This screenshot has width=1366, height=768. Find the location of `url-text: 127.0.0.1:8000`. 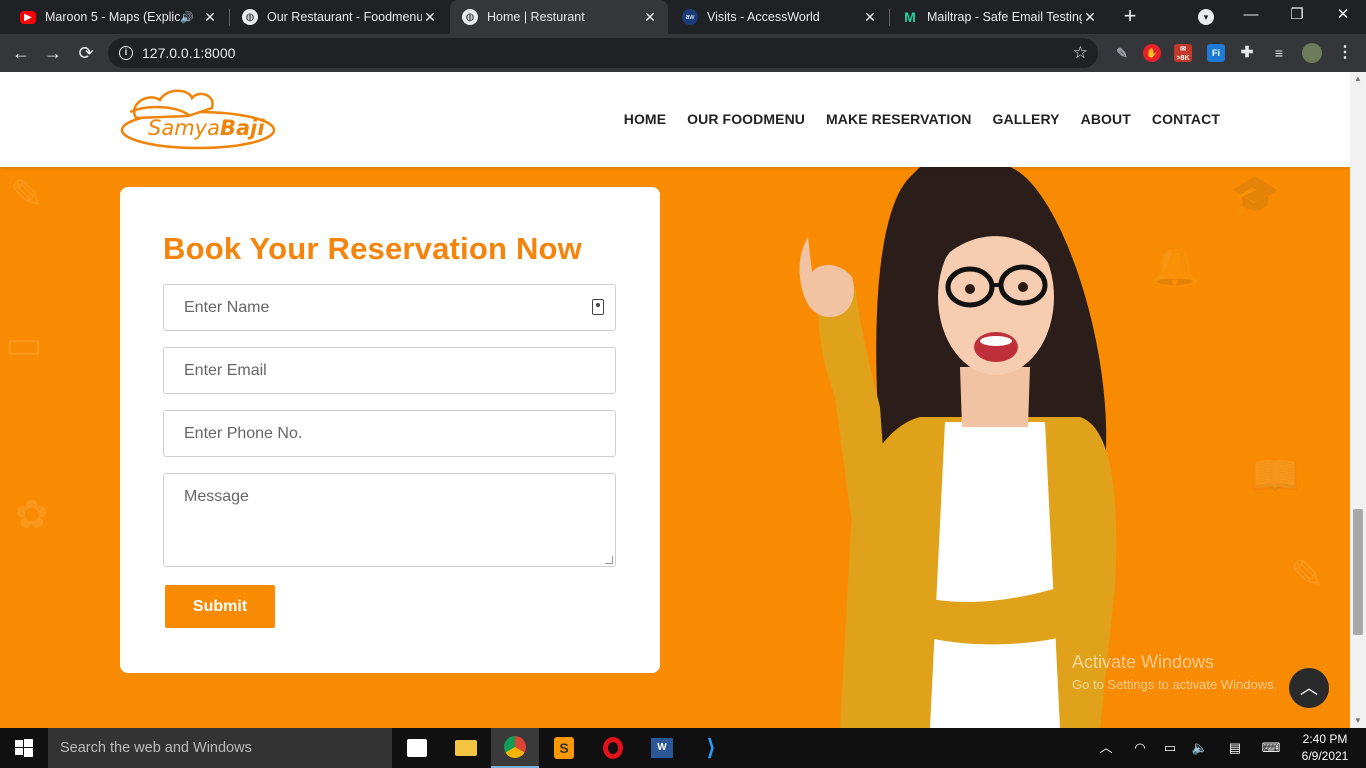

url-text: 127.0.0.1:8000 is located at coordinates (188, 53).